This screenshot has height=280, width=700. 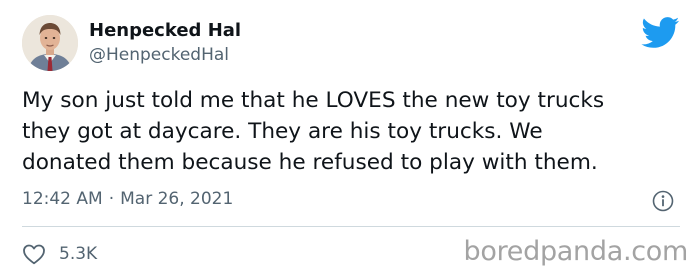 I want to click on twitter-bird-icon, so click(x=660, y=33).